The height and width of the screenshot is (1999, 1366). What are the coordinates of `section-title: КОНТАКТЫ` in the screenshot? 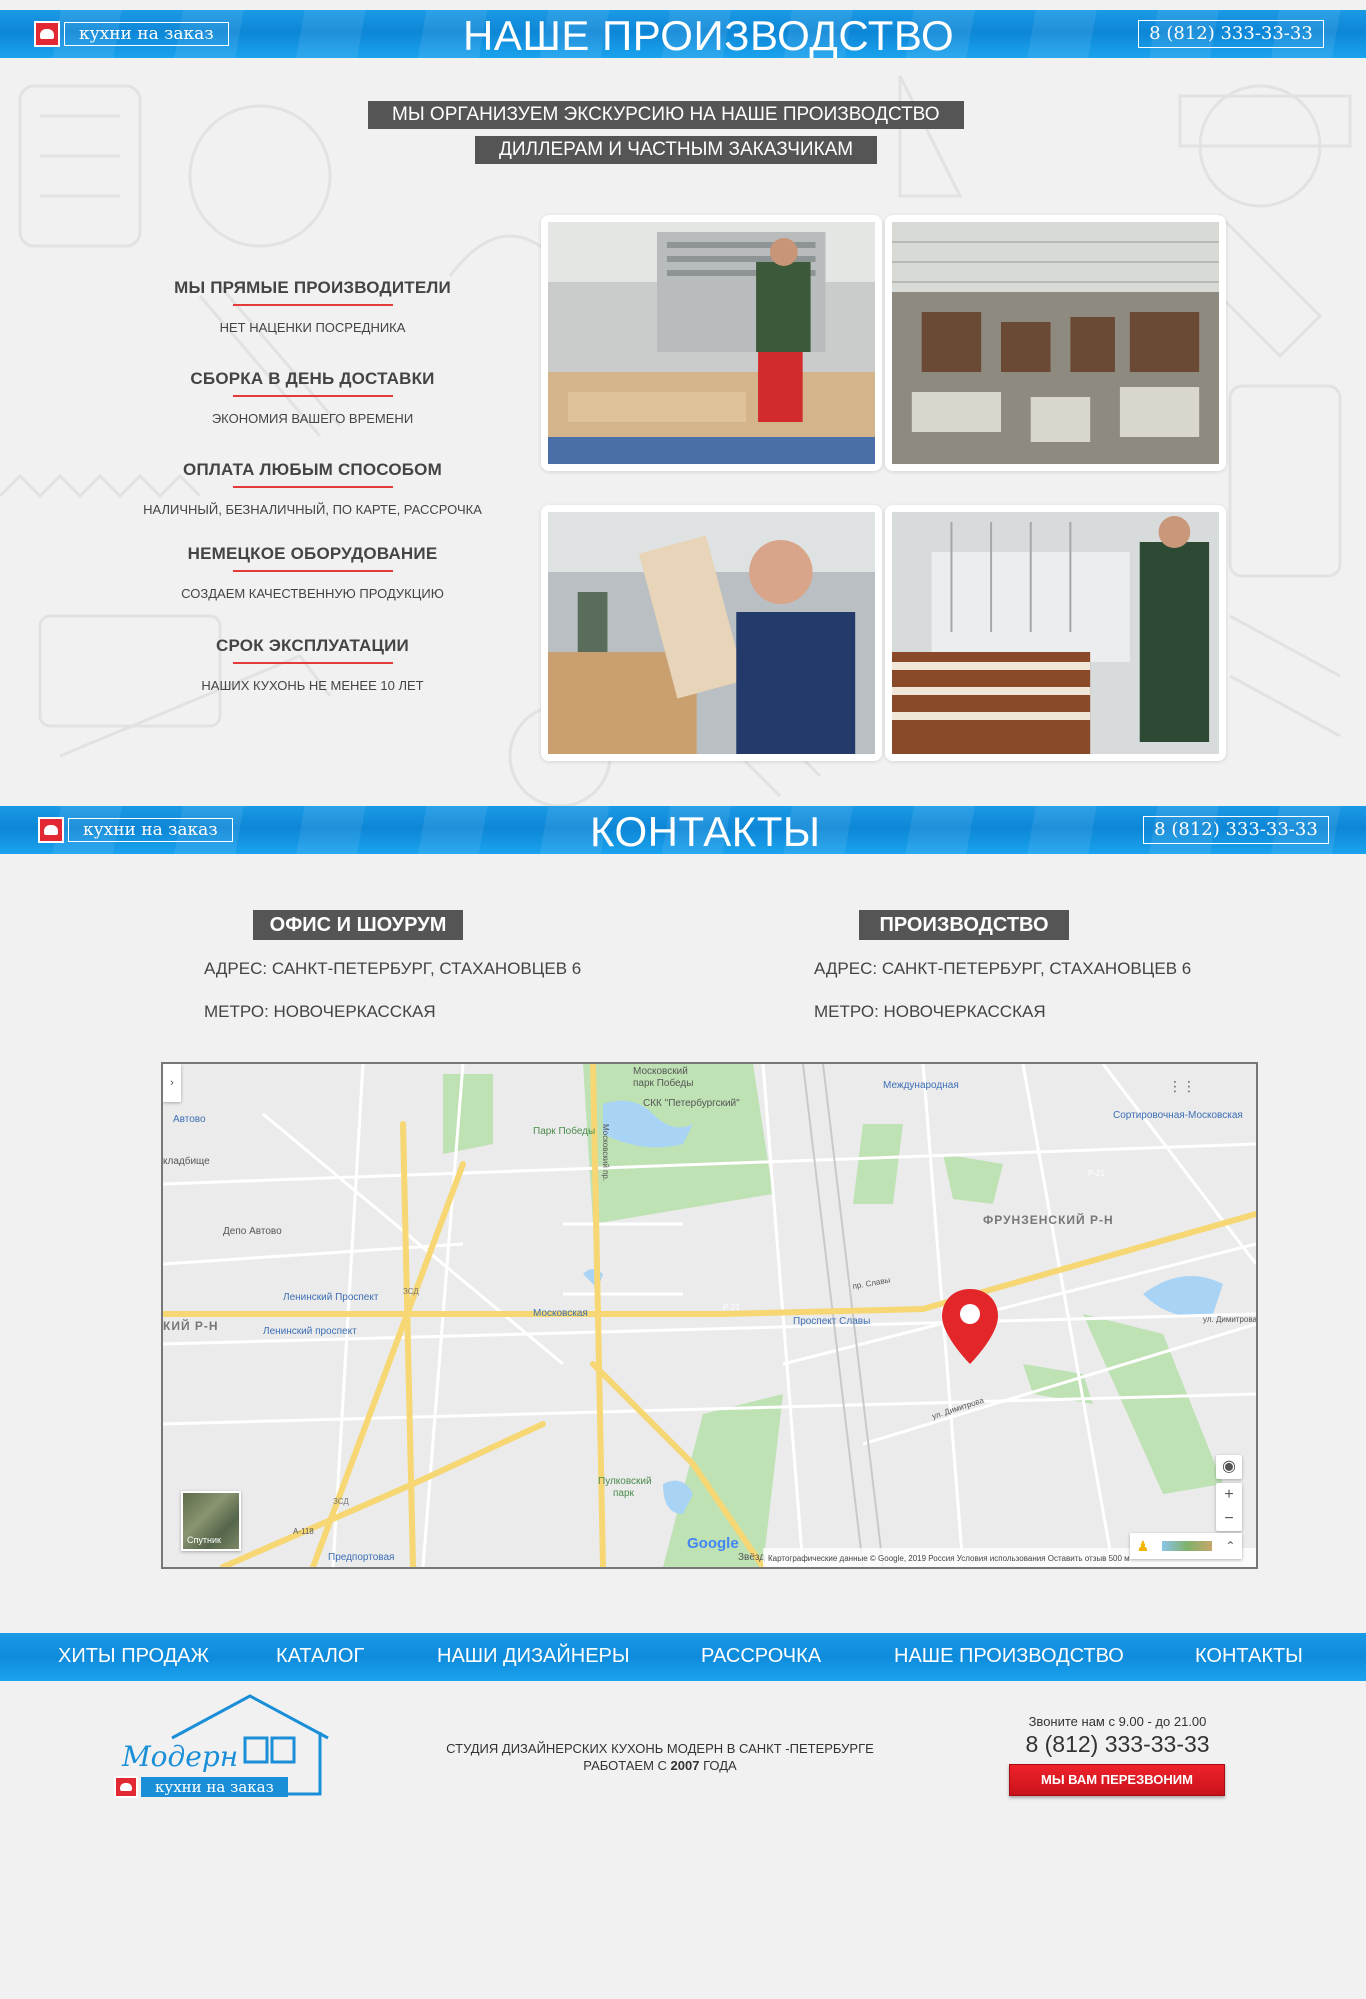 It's located at (705, 831).